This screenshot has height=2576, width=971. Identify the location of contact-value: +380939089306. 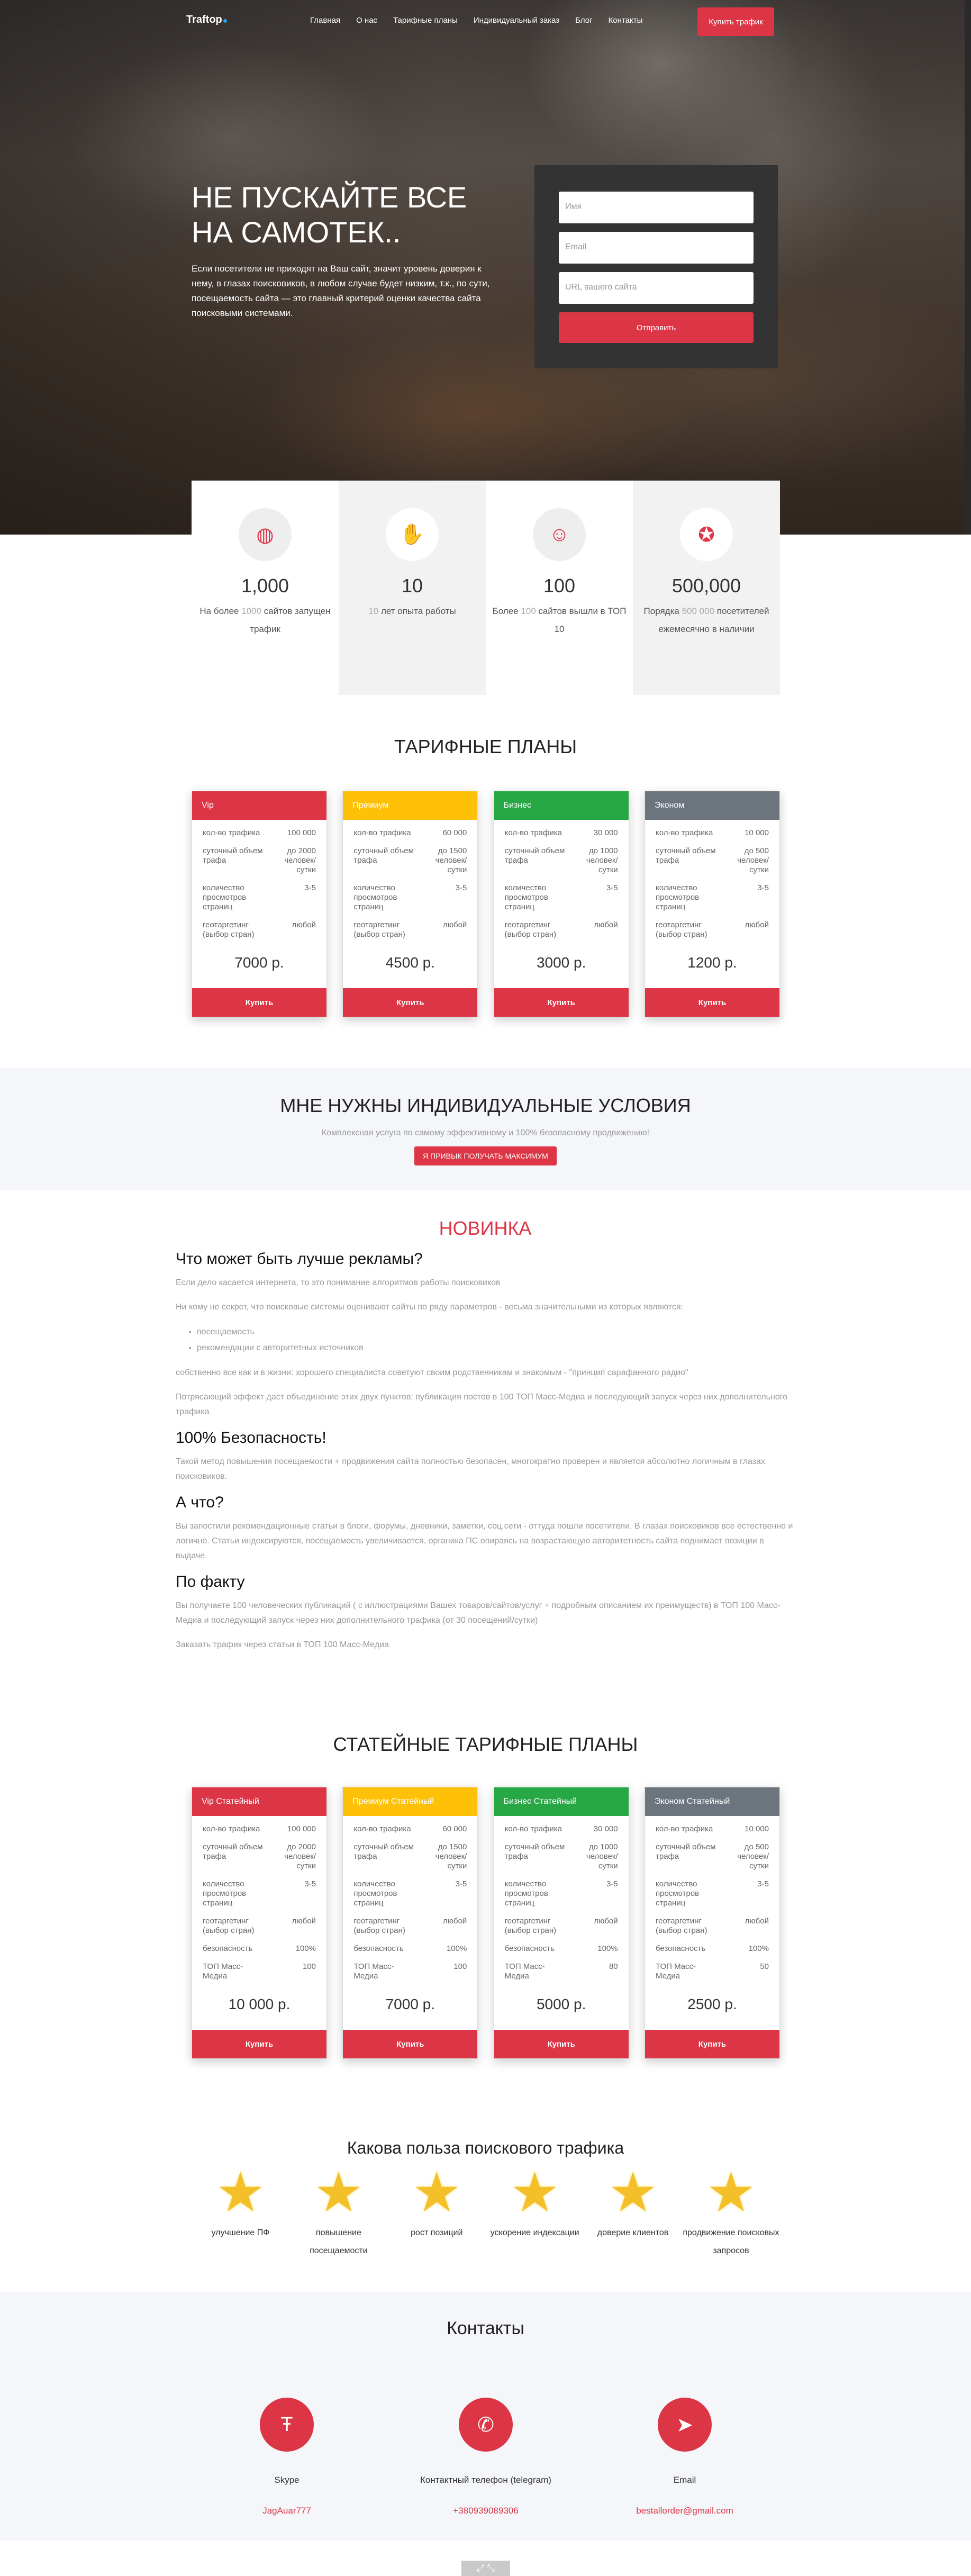
(486, 2511).